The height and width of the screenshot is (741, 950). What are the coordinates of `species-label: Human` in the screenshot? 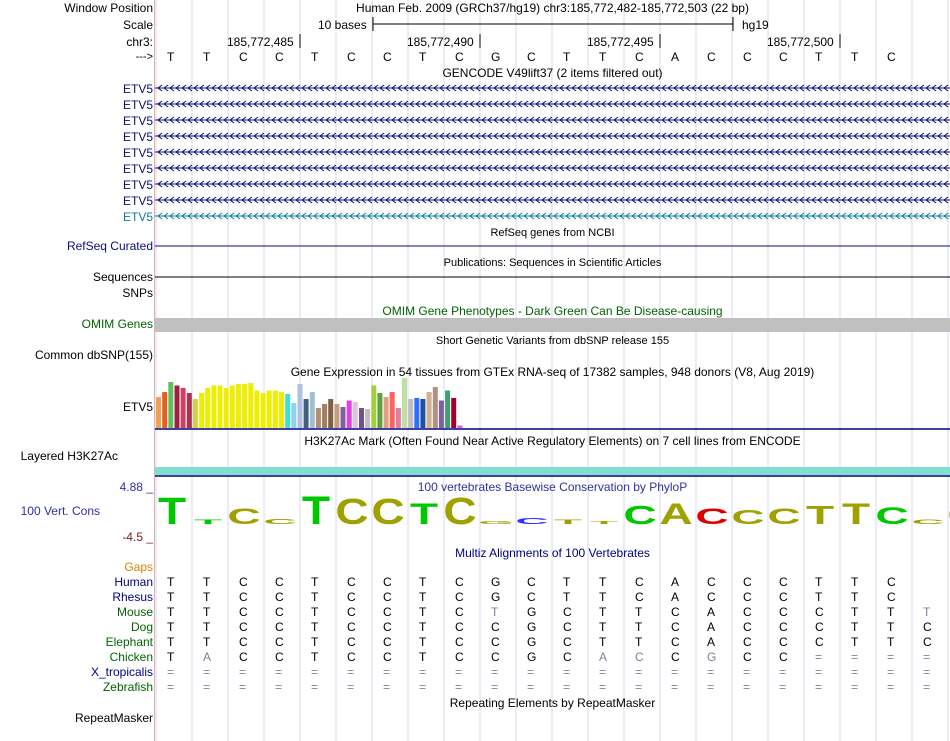 It's located at (133, 582).